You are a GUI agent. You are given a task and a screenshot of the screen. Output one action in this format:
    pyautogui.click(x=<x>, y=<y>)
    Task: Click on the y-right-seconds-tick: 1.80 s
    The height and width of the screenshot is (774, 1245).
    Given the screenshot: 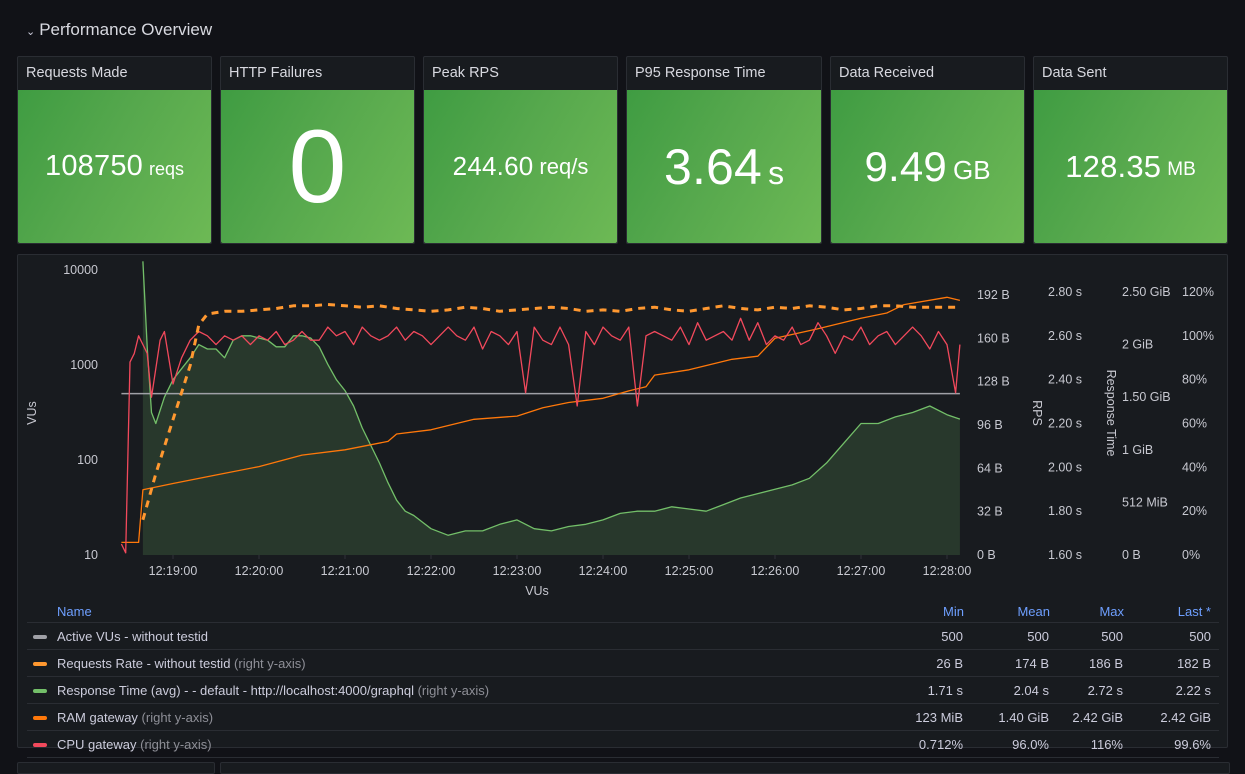 What is the action you would take?
    pyautogui.click(x=1065, y=511)
    